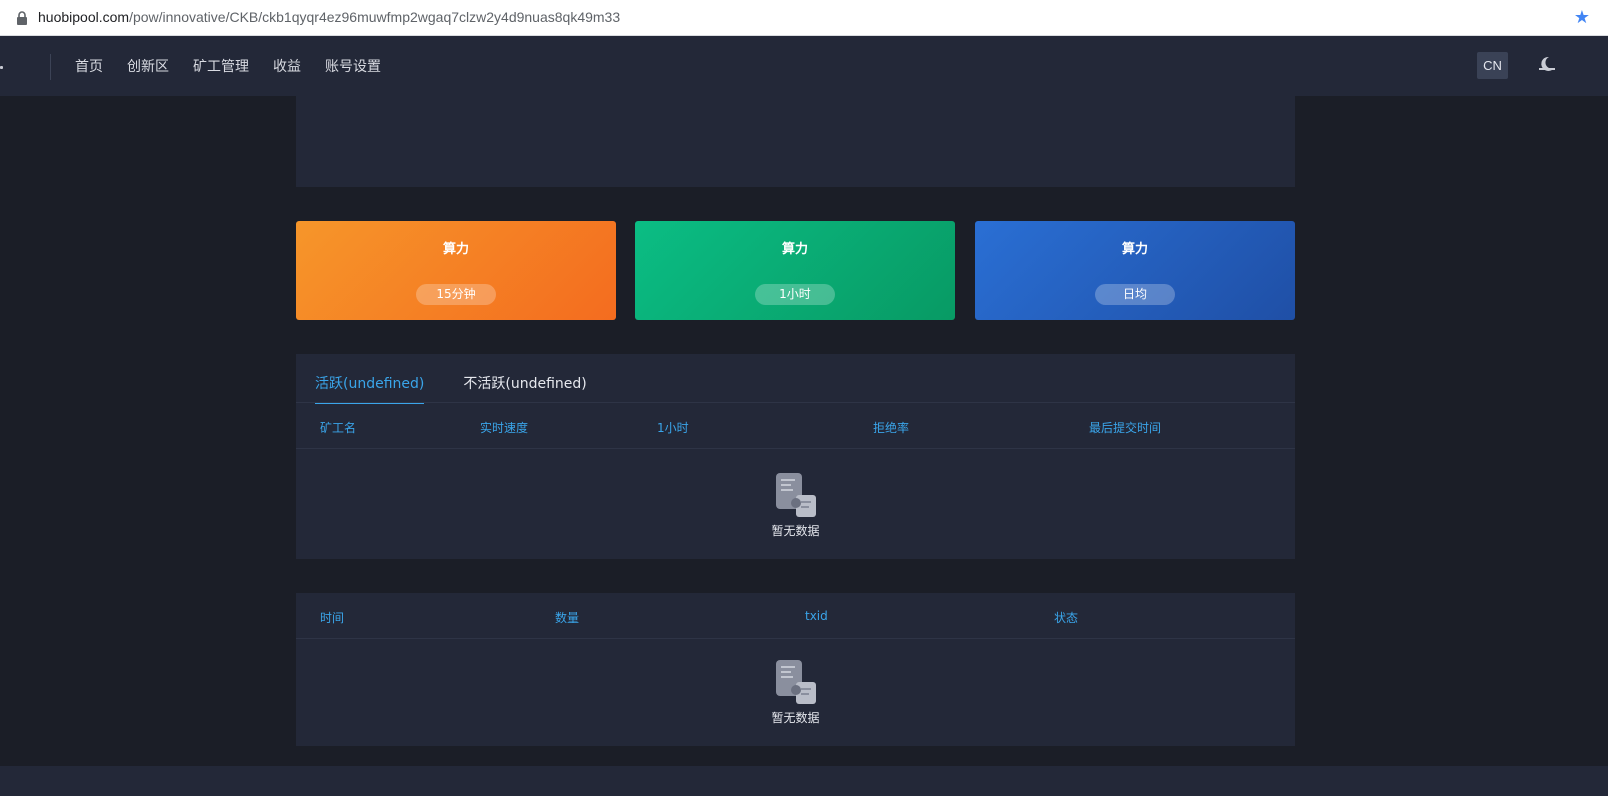 Image resolution: width=1608 pixels, height=796 pixels. What do you see at coordinates (332, 617) in the screenshot?
I see `column-header-time: 时间` at bounding box center [332, 617].